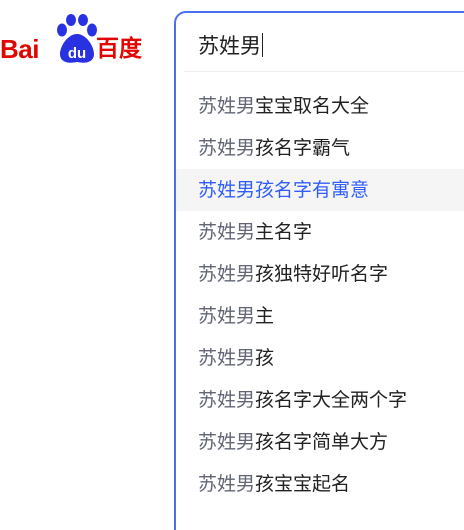 This screenshot has height=530, width=464. I want to click on suggestion-item: 苏姓男孩宝宝起名, so click(320, 484).